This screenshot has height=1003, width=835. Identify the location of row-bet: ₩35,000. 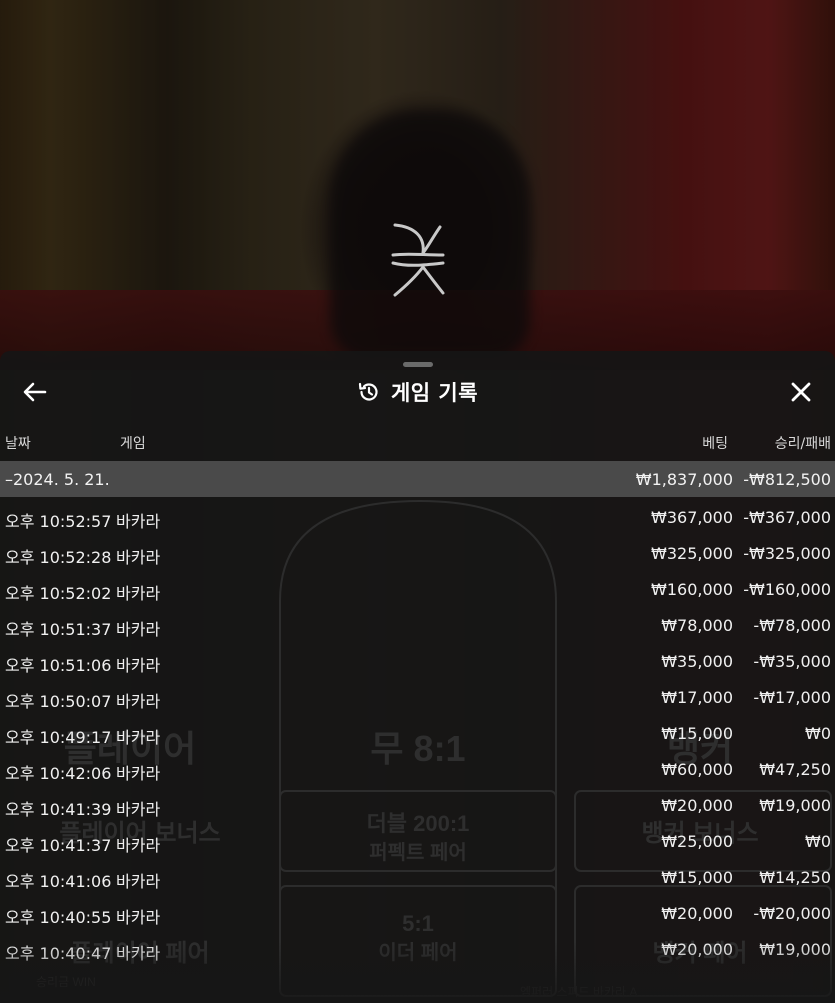
(697, 661).